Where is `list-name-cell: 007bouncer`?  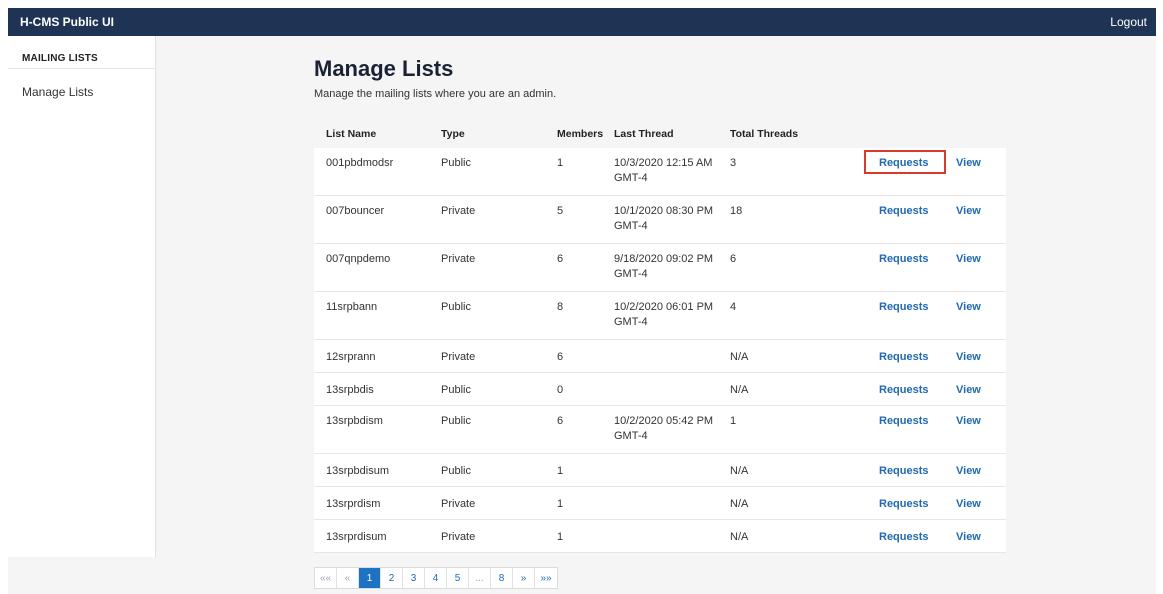
list-name-cell: 007bouncer is located at coordinates (355, 211).